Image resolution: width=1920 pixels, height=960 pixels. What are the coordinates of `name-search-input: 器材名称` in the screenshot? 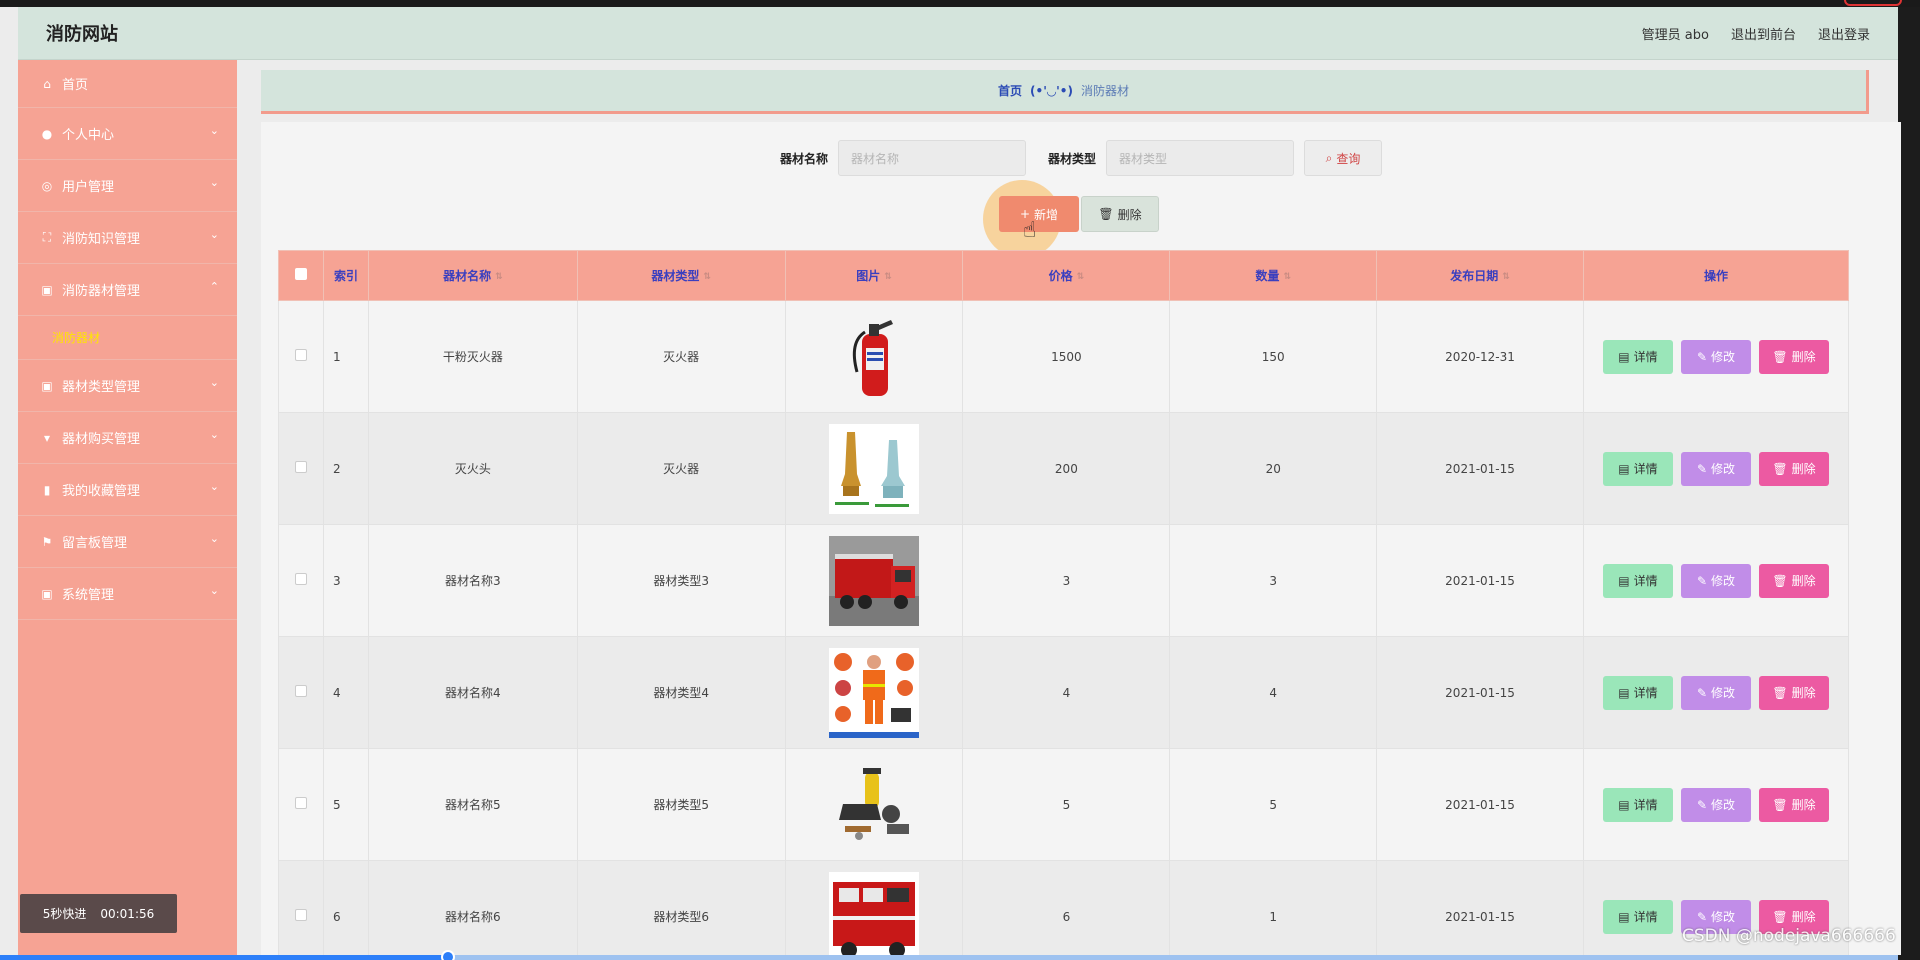 It's located at (932, 158).